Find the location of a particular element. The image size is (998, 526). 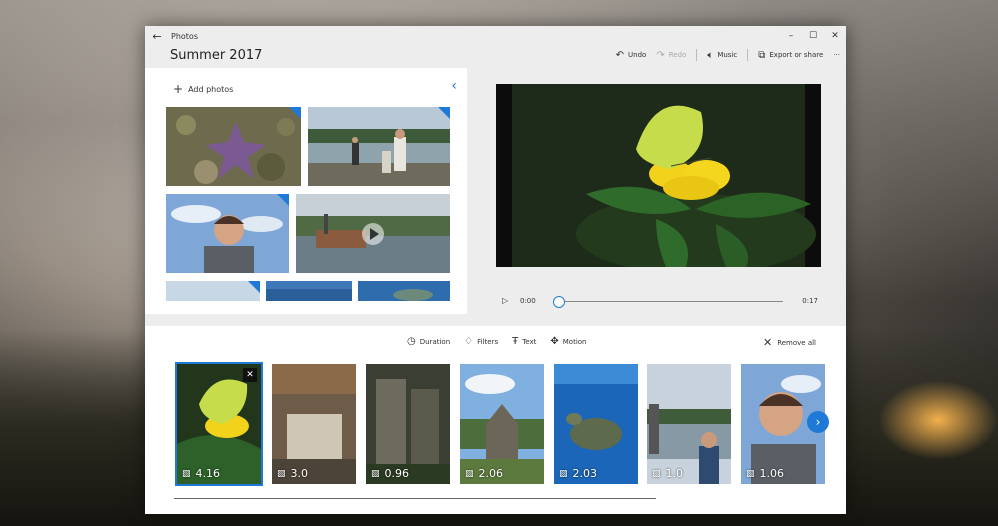

clip-duration: ▧ 1.0 is located at coordinates (667, 473).